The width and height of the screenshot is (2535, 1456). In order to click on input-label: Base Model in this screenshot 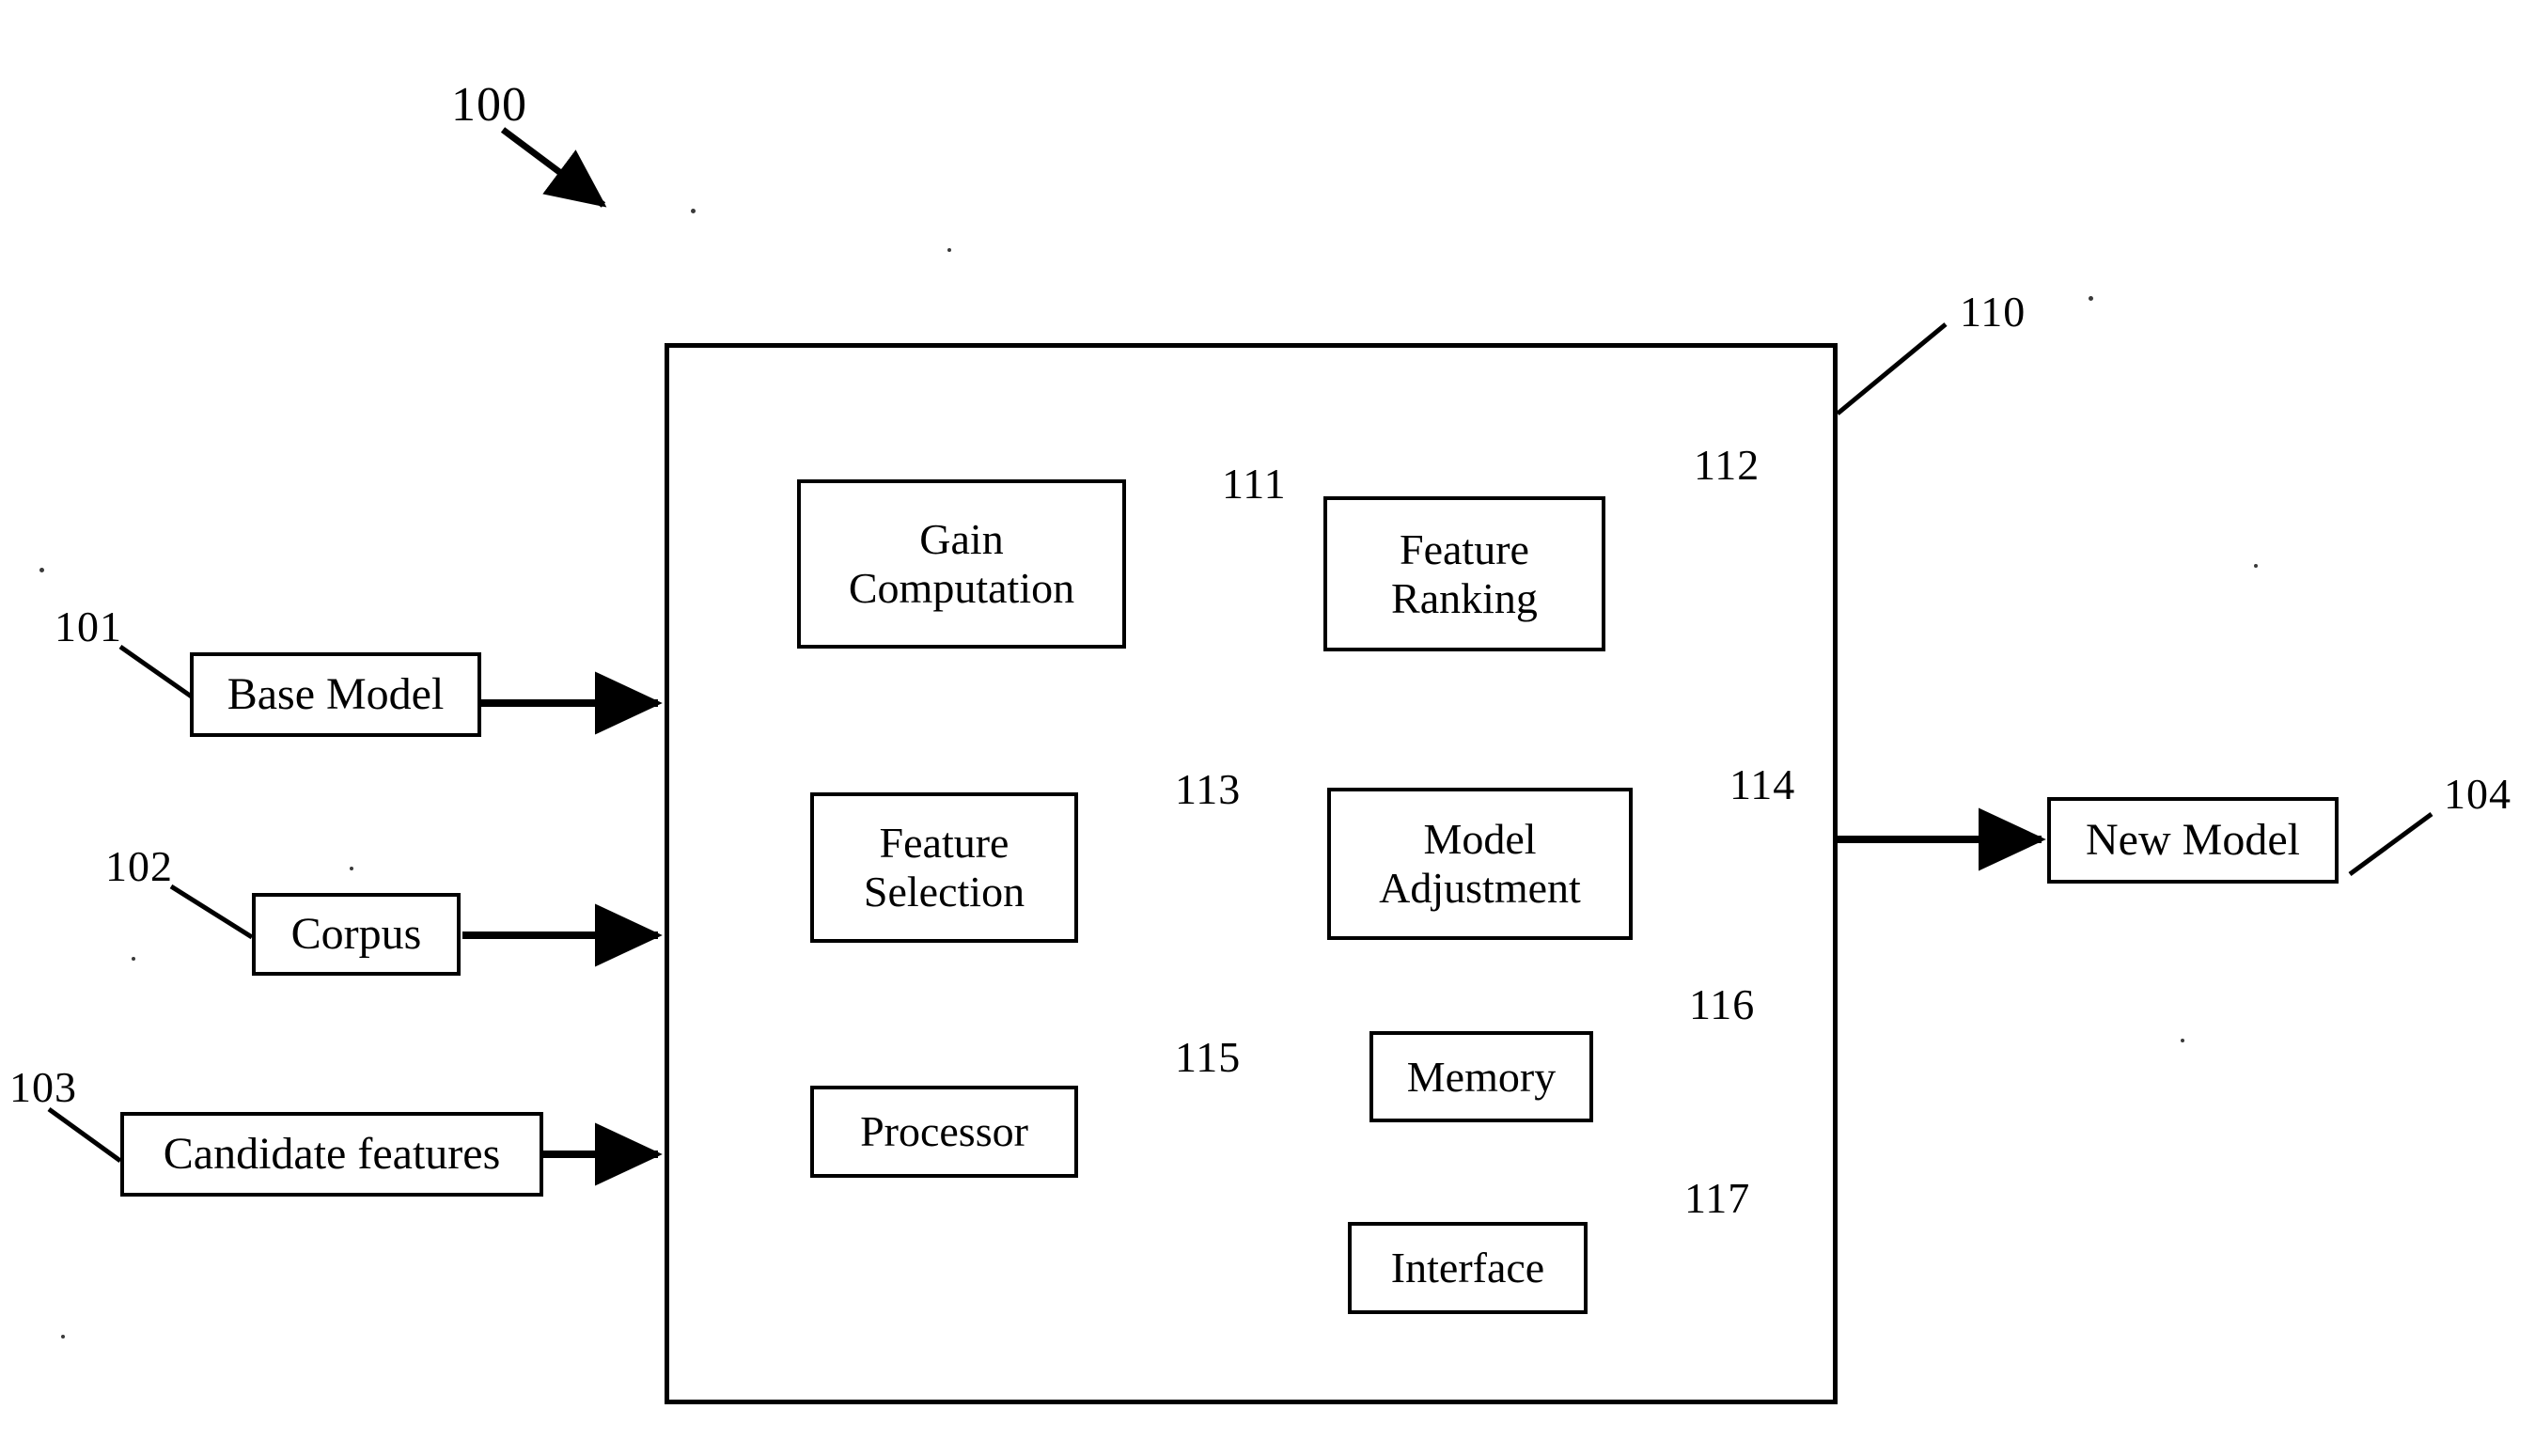, I will do `click(336, 694)`.